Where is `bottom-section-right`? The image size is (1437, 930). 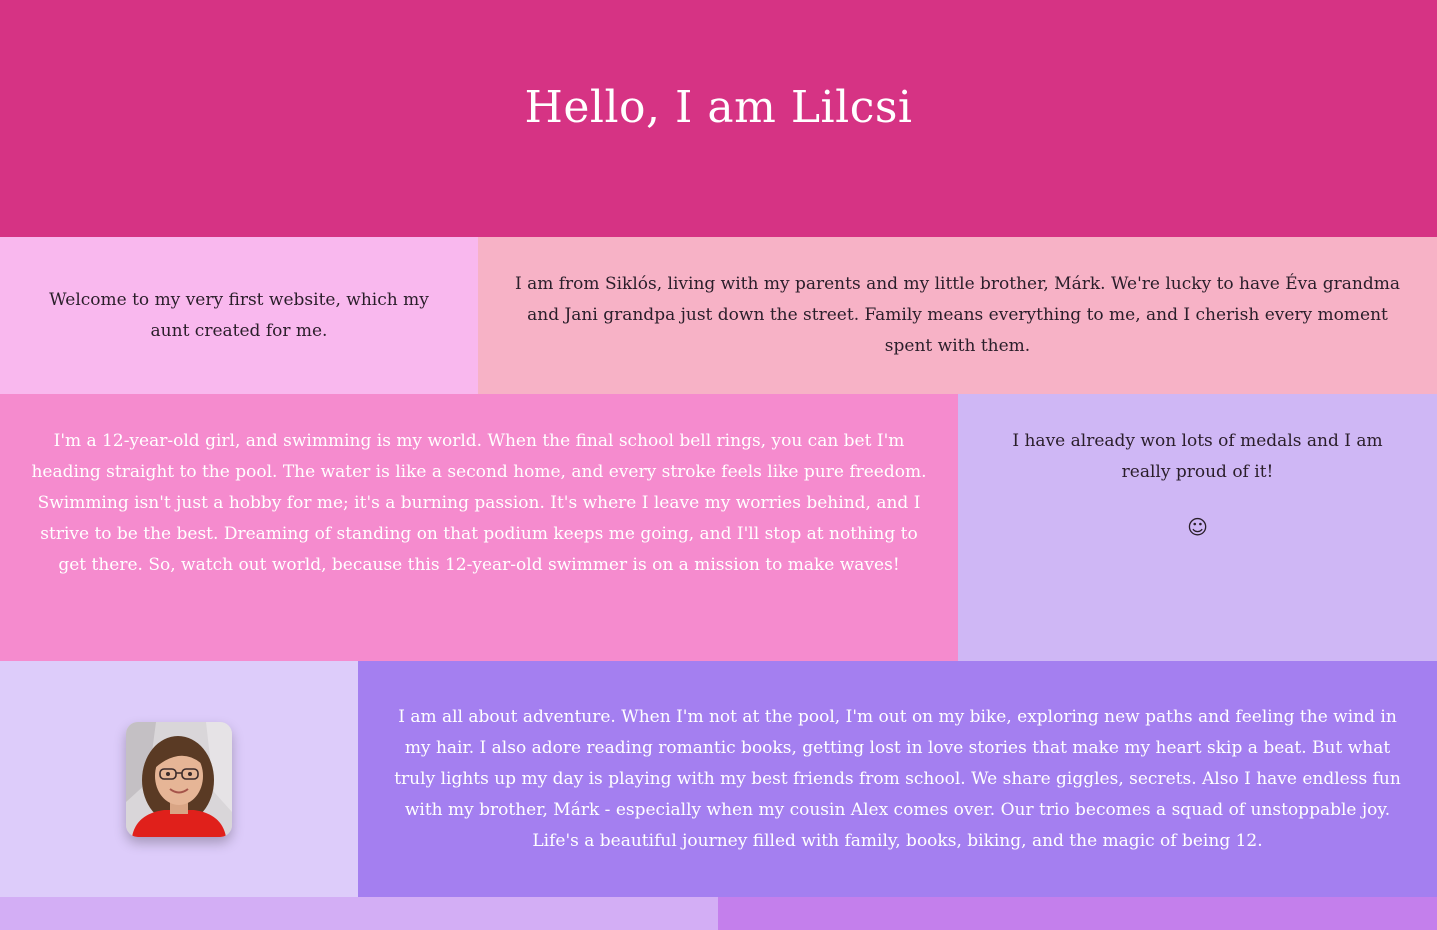
bottom-section-right is located at coordinates (1077, 913).